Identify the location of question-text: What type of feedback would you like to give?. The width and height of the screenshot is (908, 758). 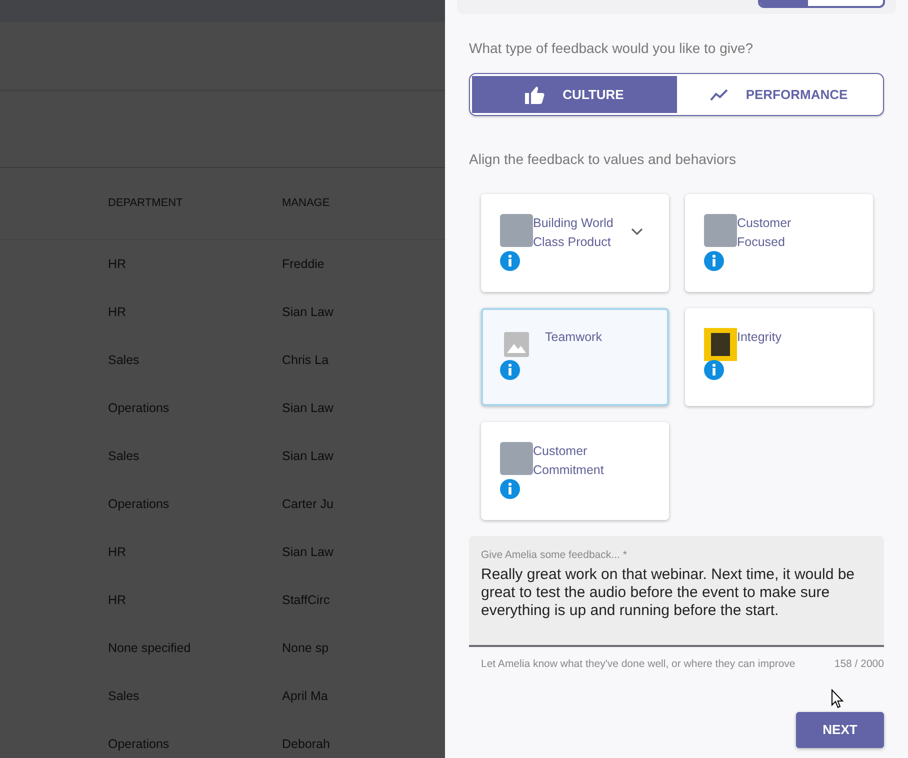
(611, 48).